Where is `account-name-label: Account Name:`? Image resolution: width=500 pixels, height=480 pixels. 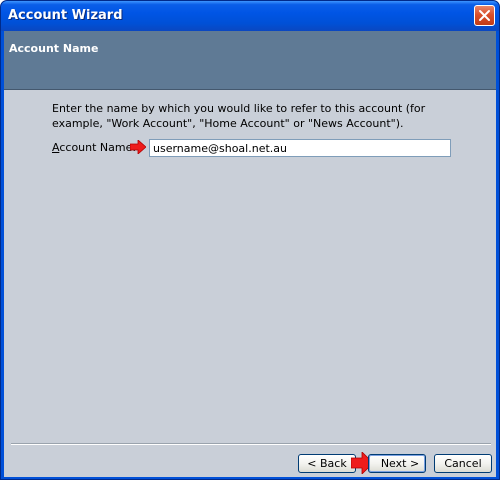
account-name-label: Account Name: is located at coordinates (94, 147).